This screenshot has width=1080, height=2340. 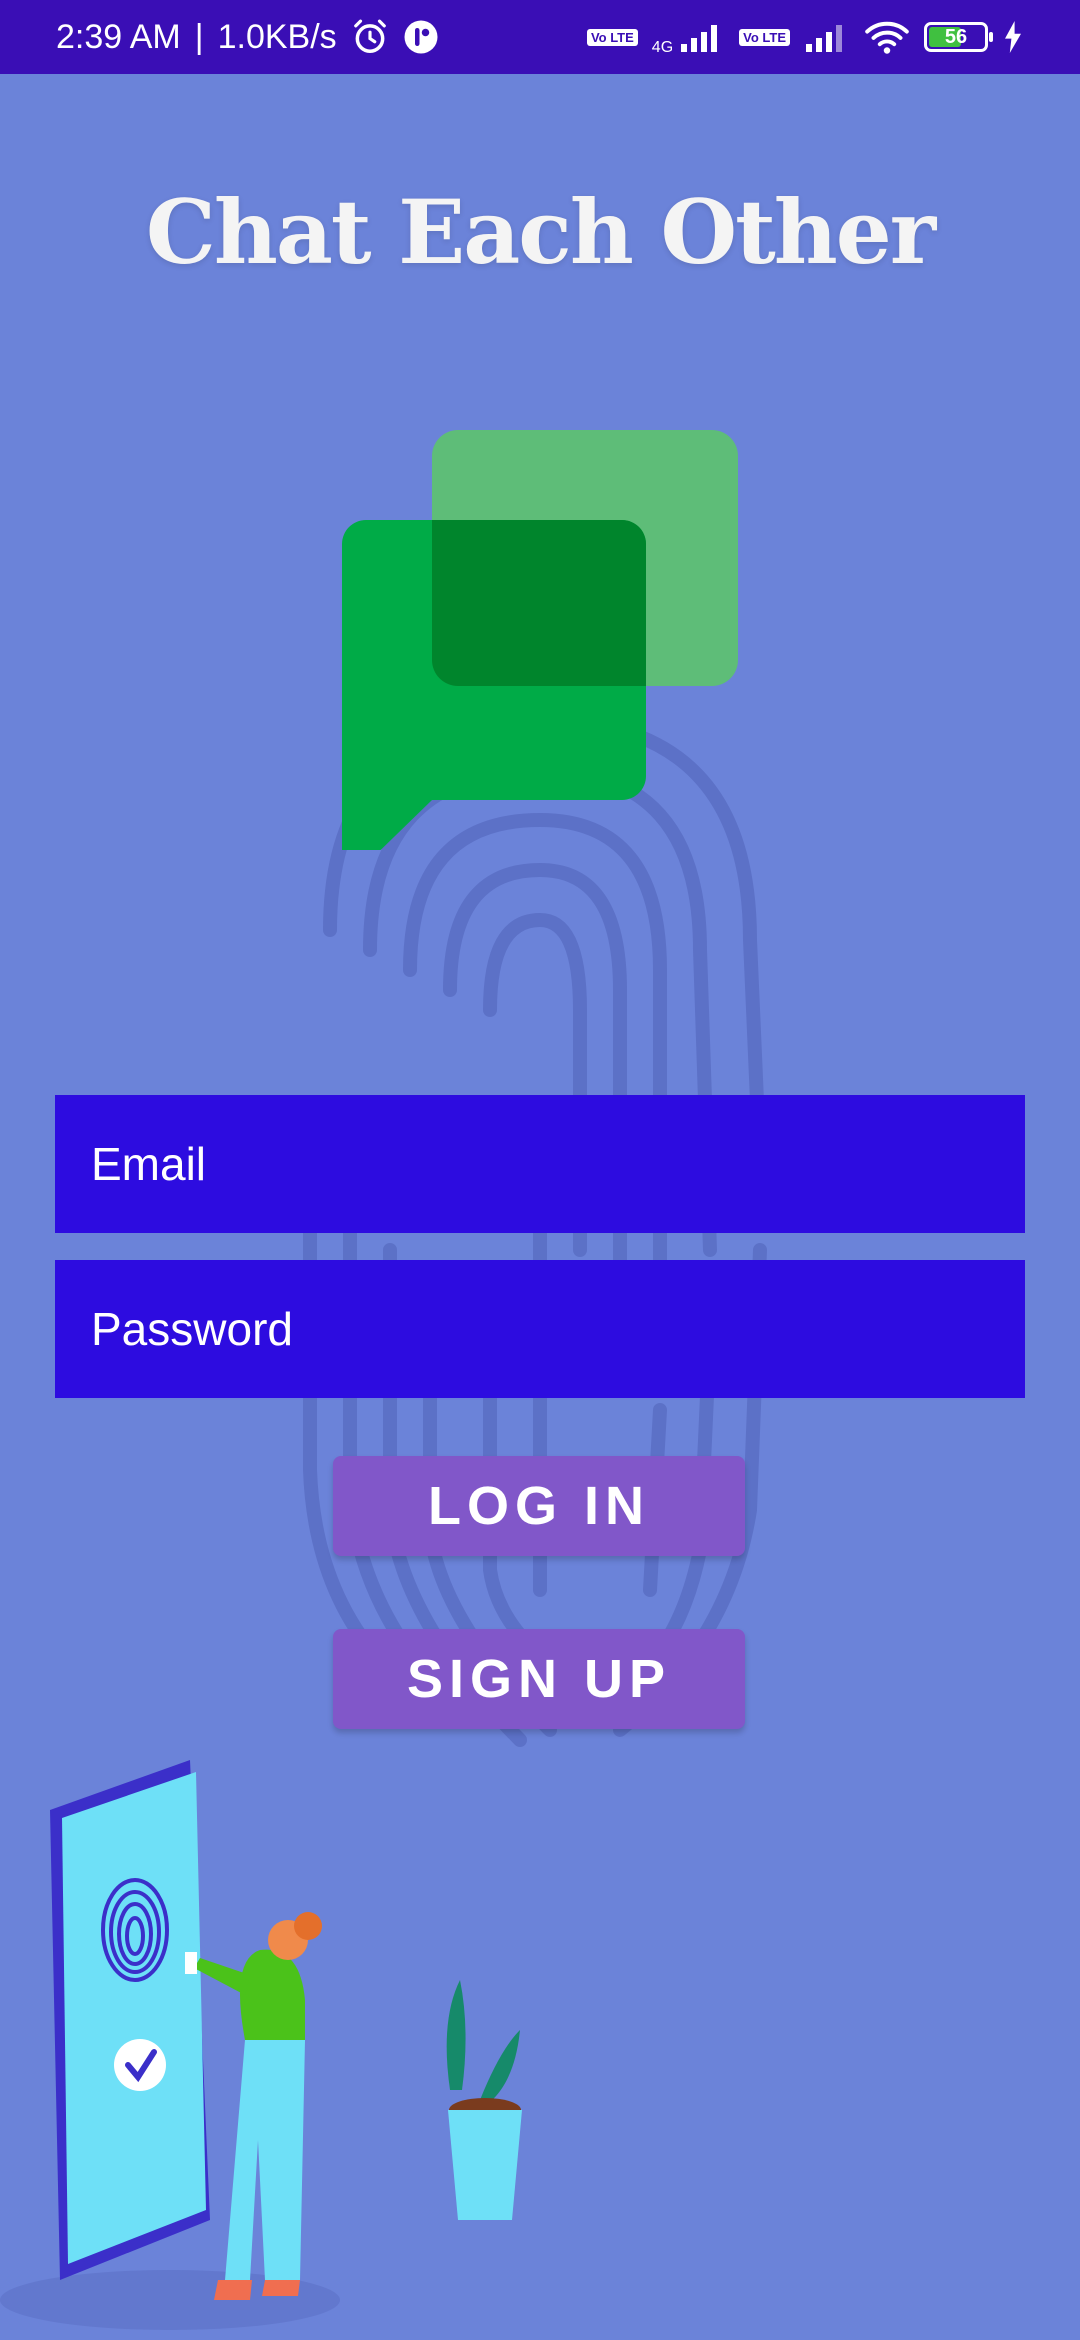 What do you see at coordinates (253, 2106) in the screenshot?
I see `person-figure` at bounding box center [253, 2106].